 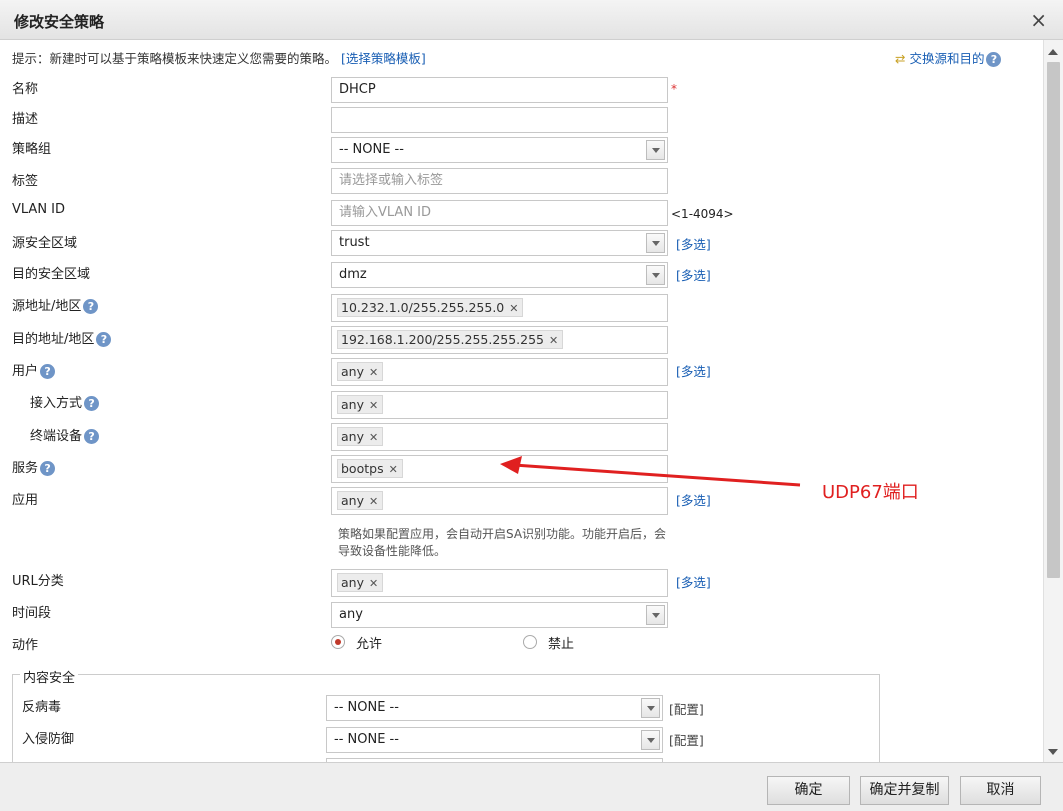 I want to click on user-label: 用户?, so click(x=34, y=369).